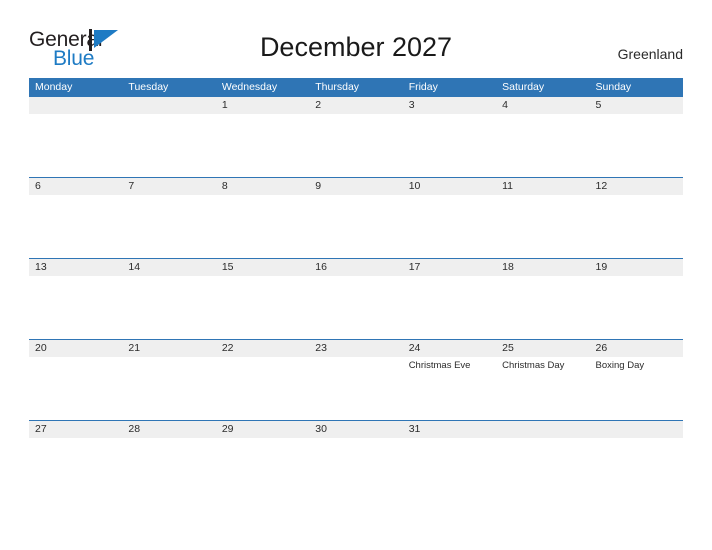 Image resolution: width=712 pixels, height=550 pixels. What do you see at coordinates (168, 461) in the screenshot?
I see `day-cell: 28` at bounding box center [168, 461].